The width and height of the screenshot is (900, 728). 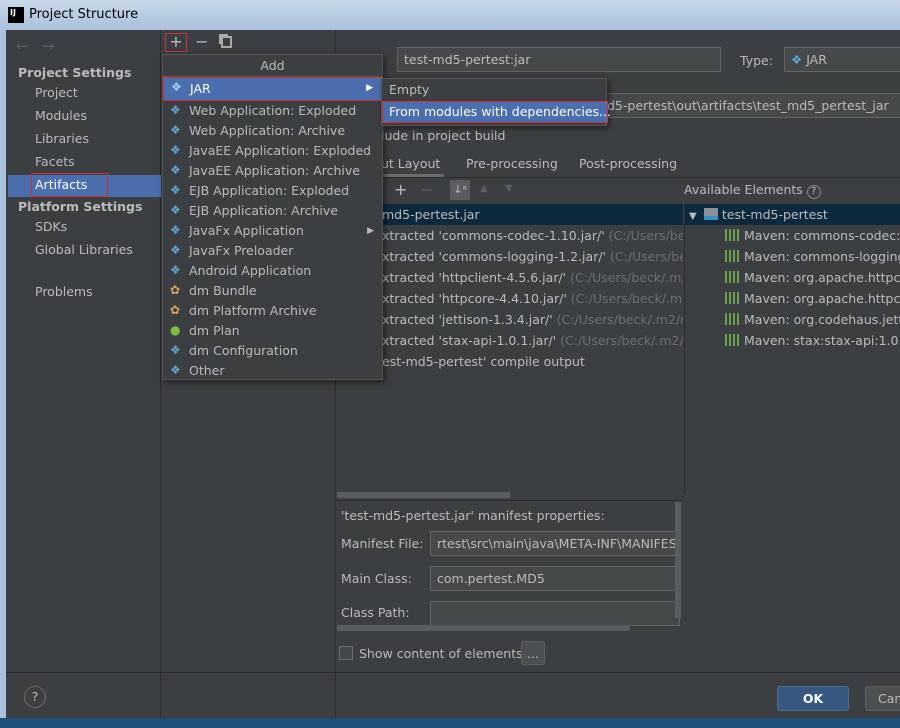 What do you see at coordinates (61, 116) in the screenshot?
I see `sidebar-item-modules: Modules` at bounding box center [61, 116].